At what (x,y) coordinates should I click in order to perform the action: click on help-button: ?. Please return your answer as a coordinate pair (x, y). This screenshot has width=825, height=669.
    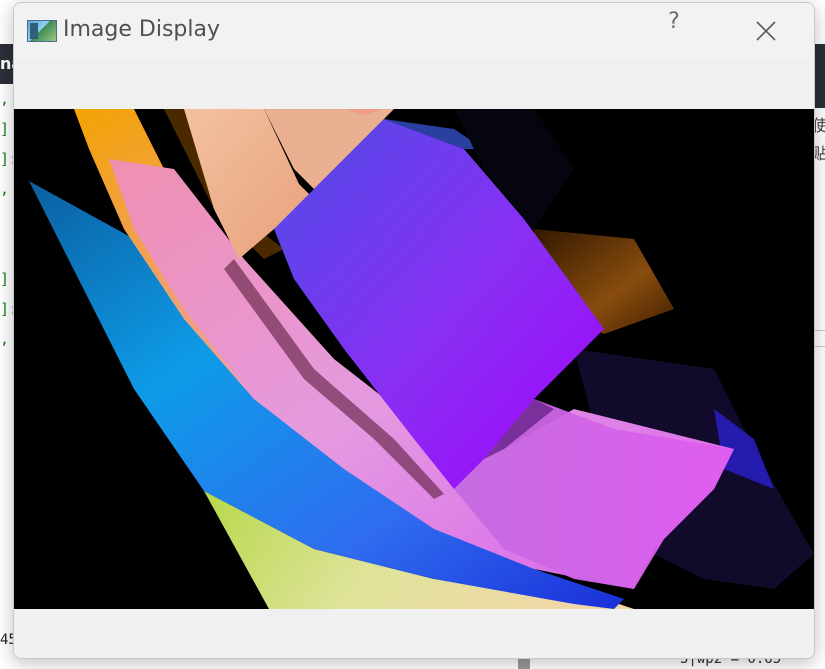
    Looking at the image, I should click on (674, 31).